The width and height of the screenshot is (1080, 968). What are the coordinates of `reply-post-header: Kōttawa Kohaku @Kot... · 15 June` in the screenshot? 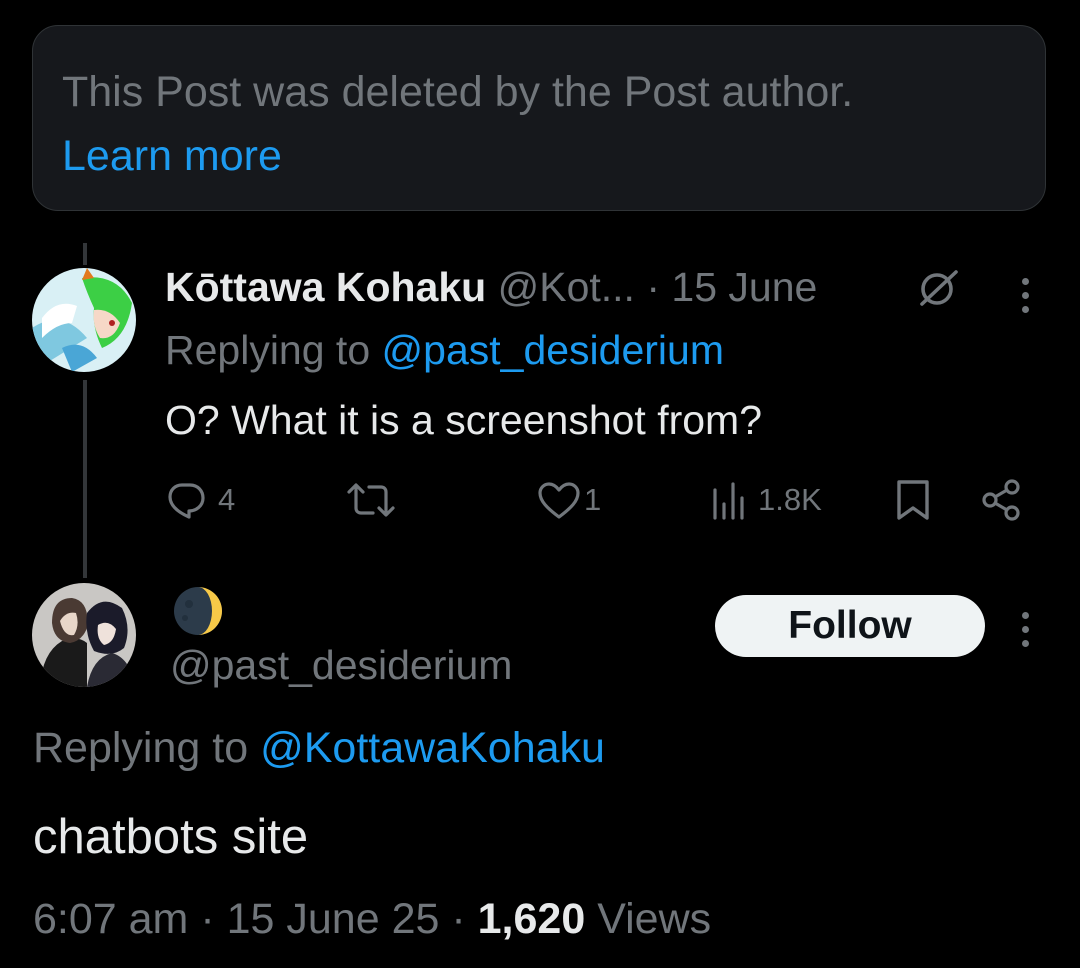 It's located at (491, 287).